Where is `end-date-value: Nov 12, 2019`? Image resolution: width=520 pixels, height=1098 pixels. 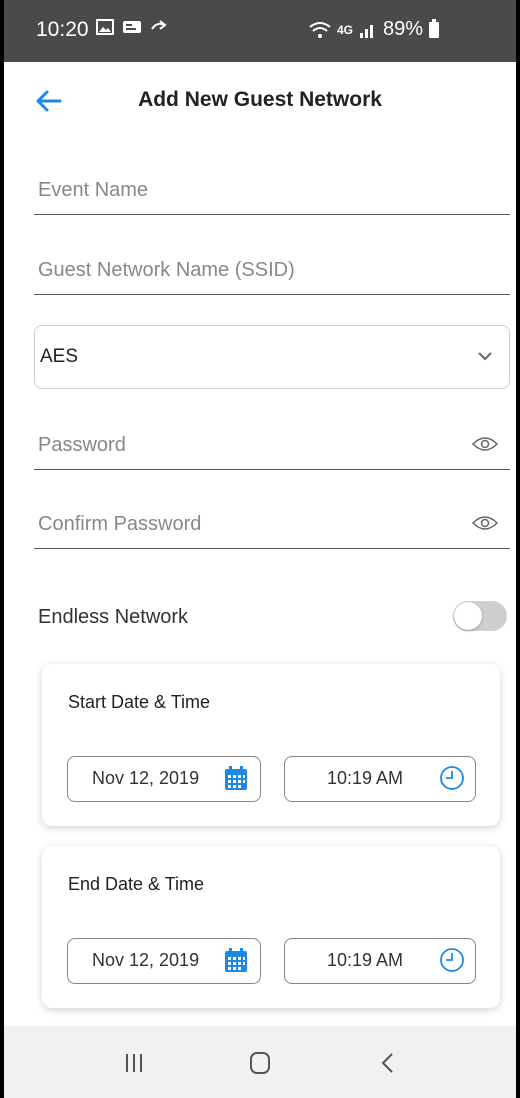
end-date-value: Nov 12, 2019 is located at coordinates (146, 960).